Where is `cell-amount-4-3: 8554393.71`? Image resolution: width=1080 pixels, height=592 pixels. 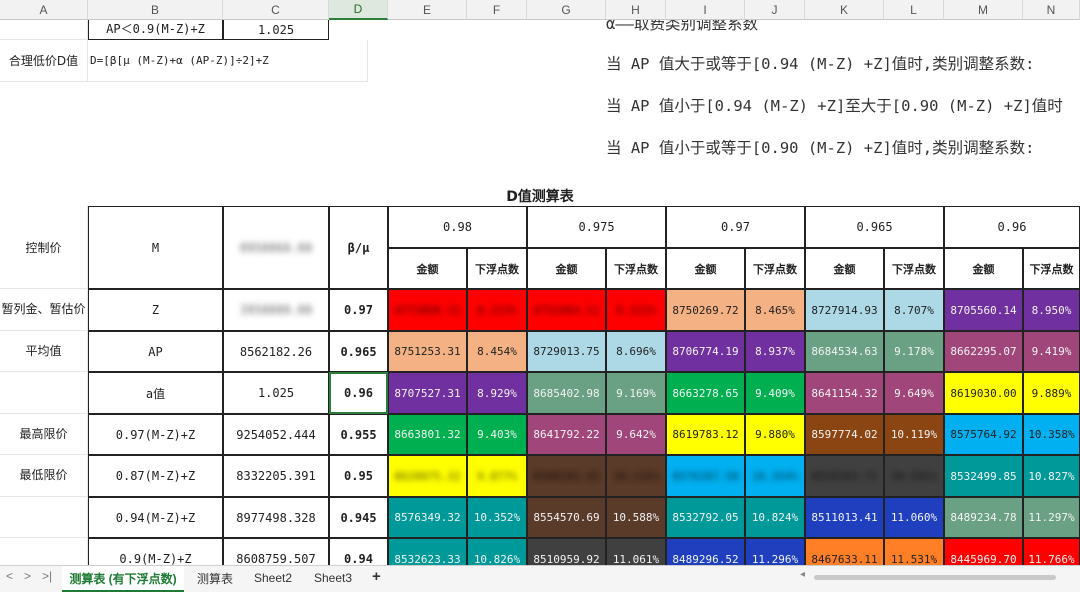 cell-amount-4-3: 8554393.71 is located at coordinates (844, 476).